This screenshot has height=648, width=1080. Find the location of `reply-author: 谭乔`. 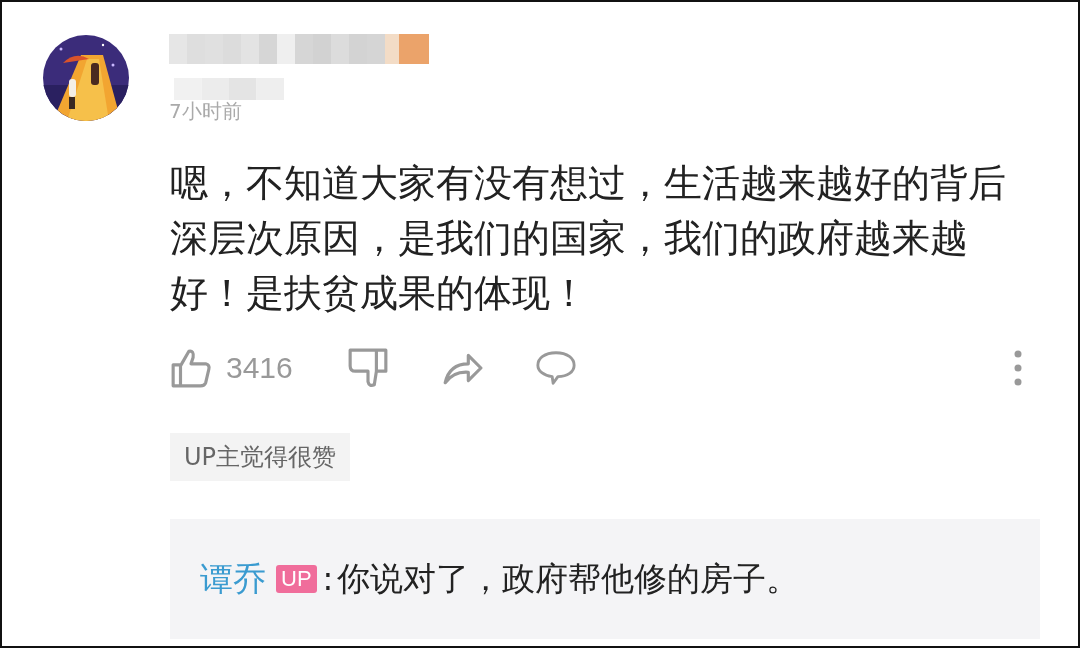

reply-author: 谭乔 is located at coordinates (233, 579).